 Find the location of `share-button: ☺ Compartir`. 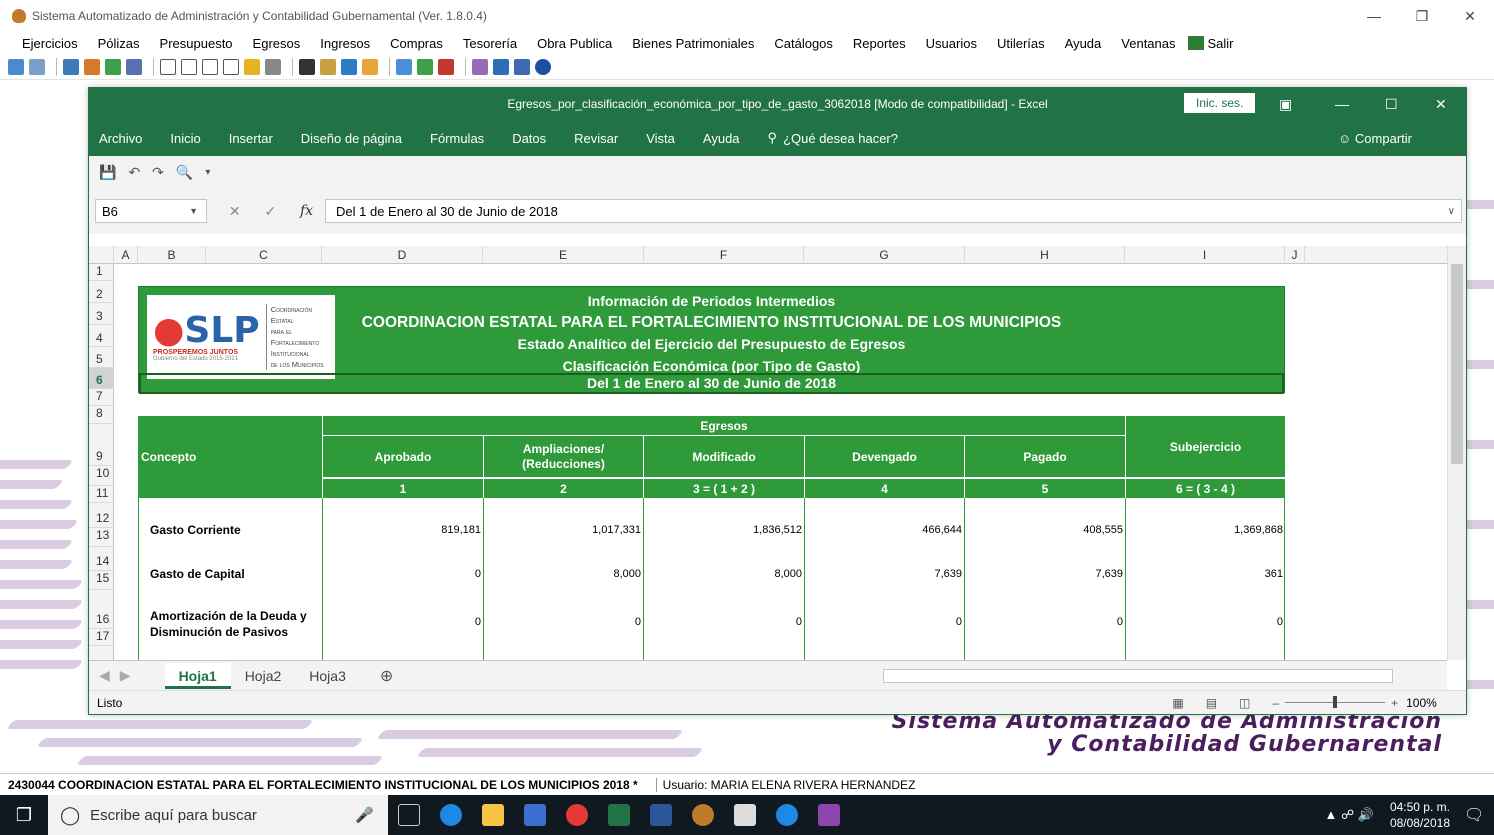

share-button: ☺ Compartir is located at coordinates (1389, 138).